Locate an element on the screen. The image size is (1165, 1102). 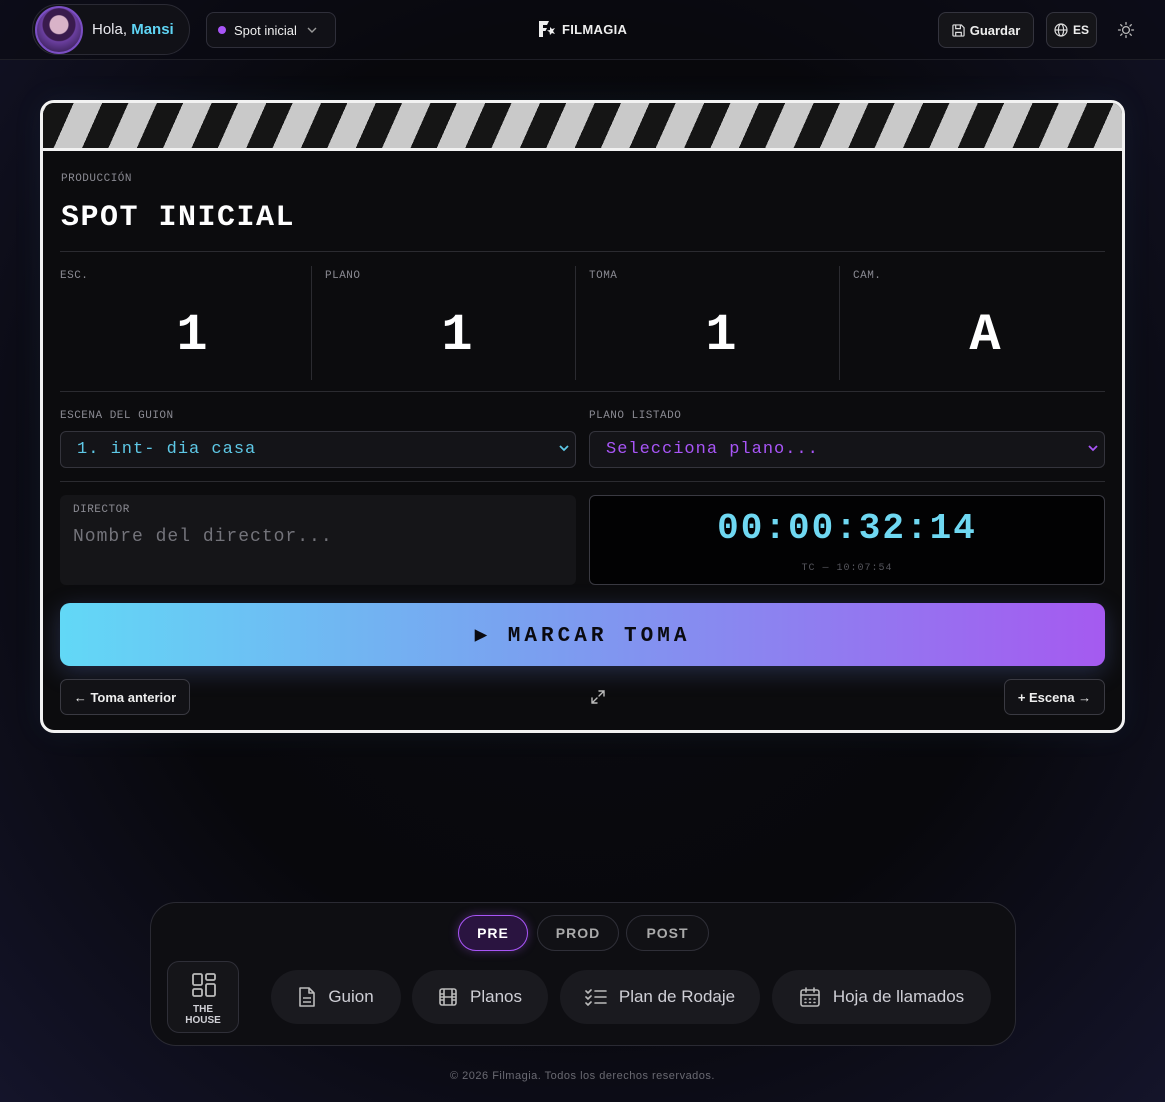
checklist-icon is located at coordinates (596, 997).